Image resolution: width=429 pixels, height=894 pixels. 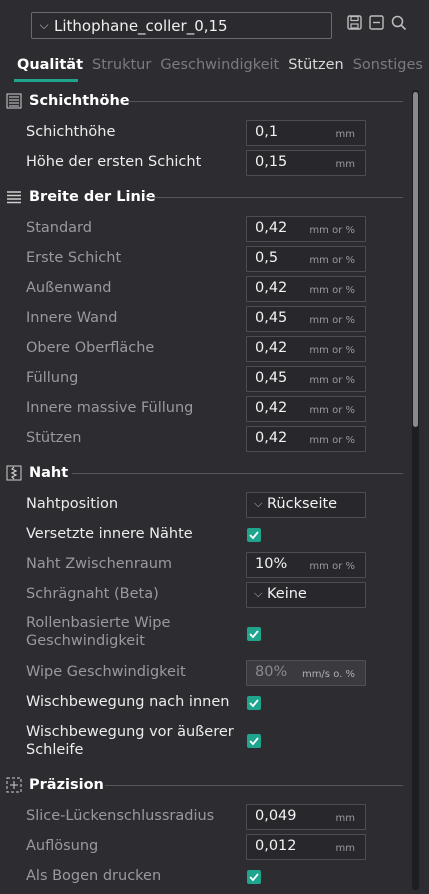 What do you see at coordinates (306, 289) in the screenshot?
I see `line-width-outer-wall-input: 0,42 mm or %` at bounding box center [306, 289].